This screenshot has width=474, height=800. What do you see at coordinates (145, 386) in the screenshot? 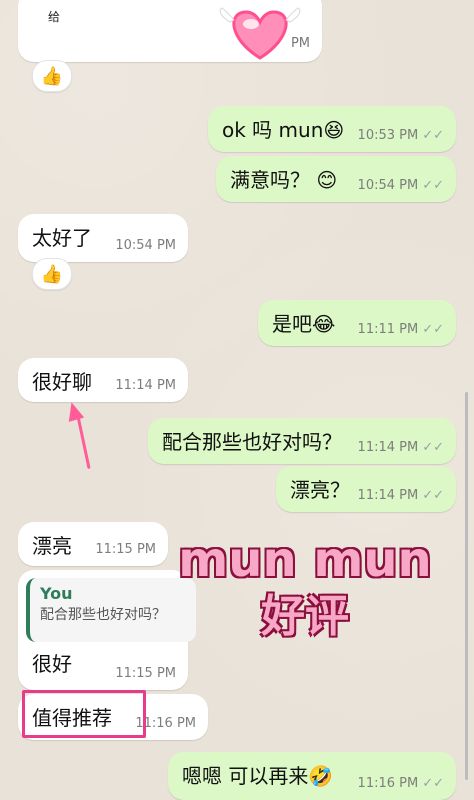
I see `message-time: 11:14 PM` at bounding box center [145, 386].